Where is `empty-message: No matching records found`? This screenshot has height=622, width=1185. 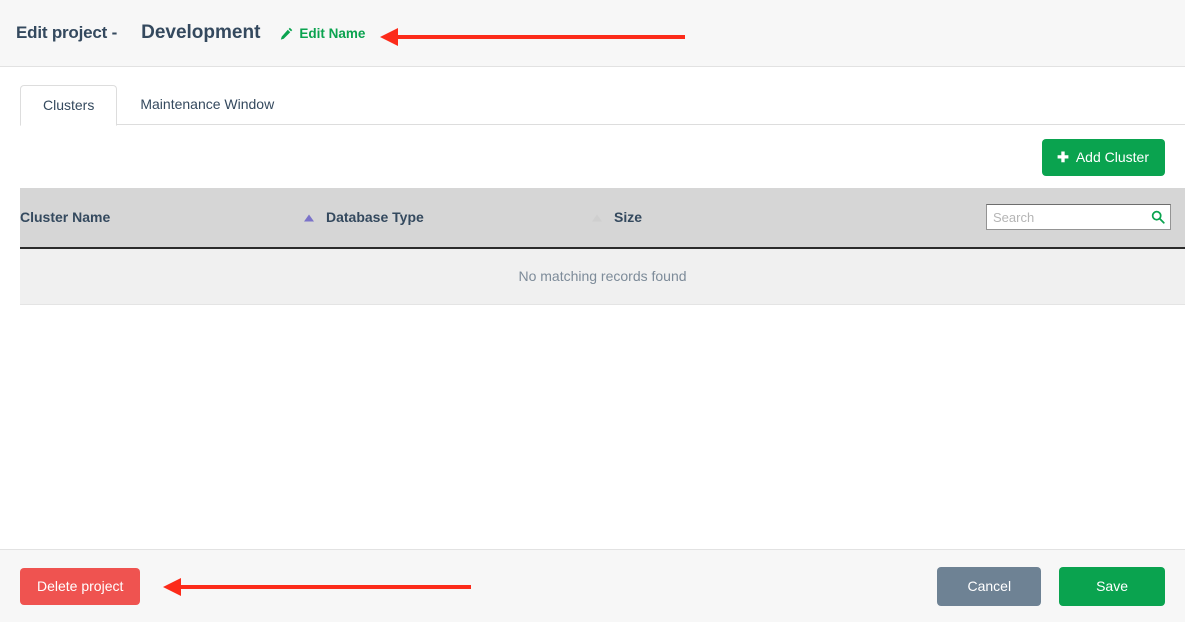
empty-message: No matching records found is located at coordinates (602, 276).